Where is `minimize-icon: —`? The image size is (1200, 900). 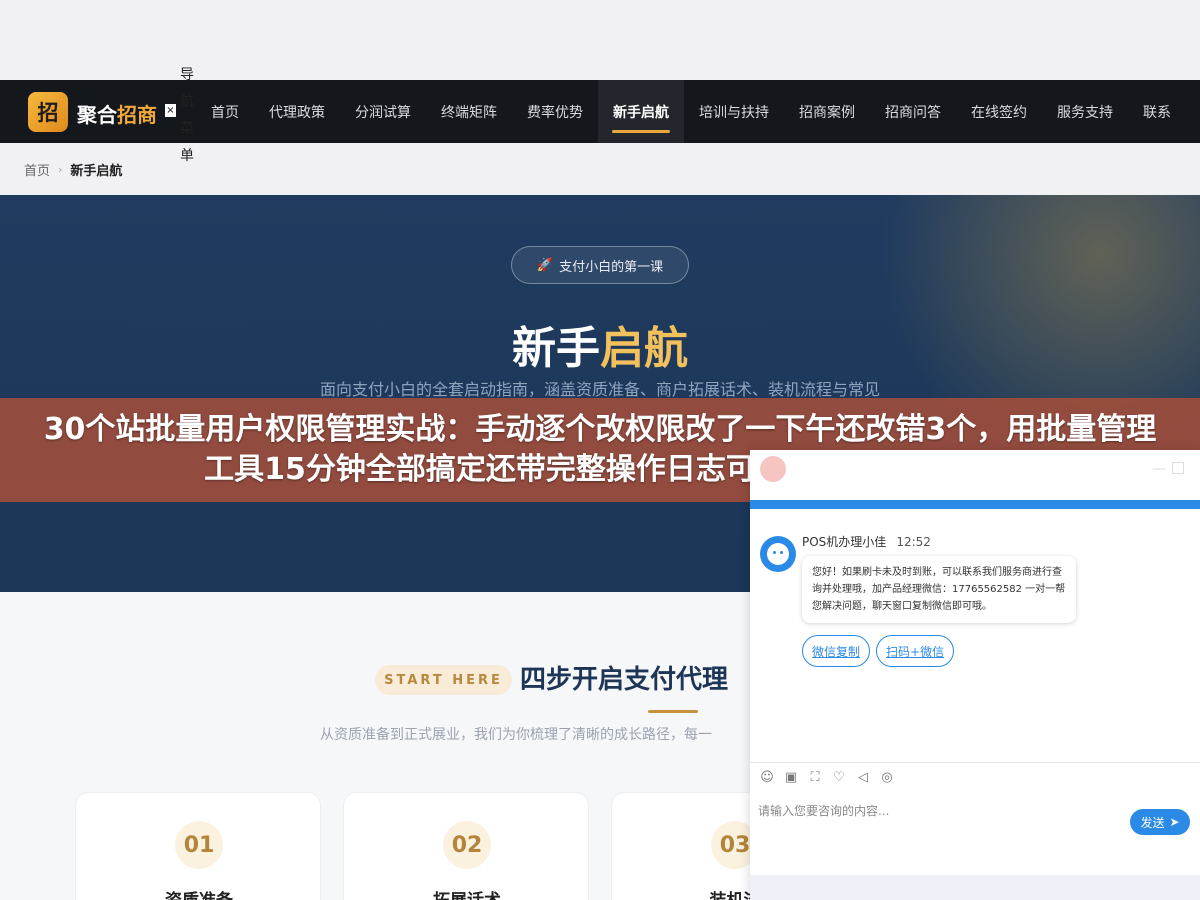 minimize-icon: — is located at coordinates (1159, 469).